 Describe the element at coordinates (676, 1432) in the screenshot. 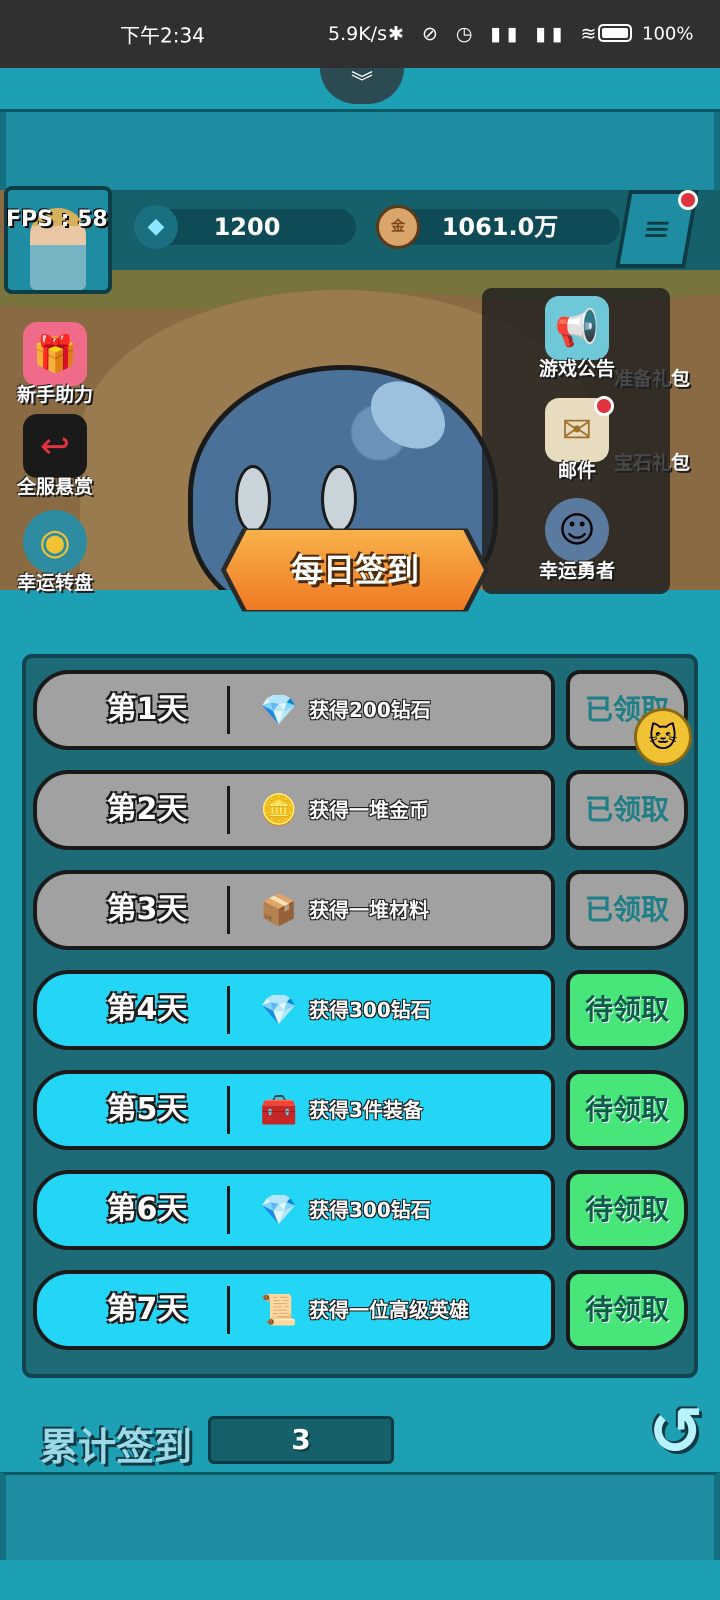

I see `back-arrow-icon: ↺` at that location.